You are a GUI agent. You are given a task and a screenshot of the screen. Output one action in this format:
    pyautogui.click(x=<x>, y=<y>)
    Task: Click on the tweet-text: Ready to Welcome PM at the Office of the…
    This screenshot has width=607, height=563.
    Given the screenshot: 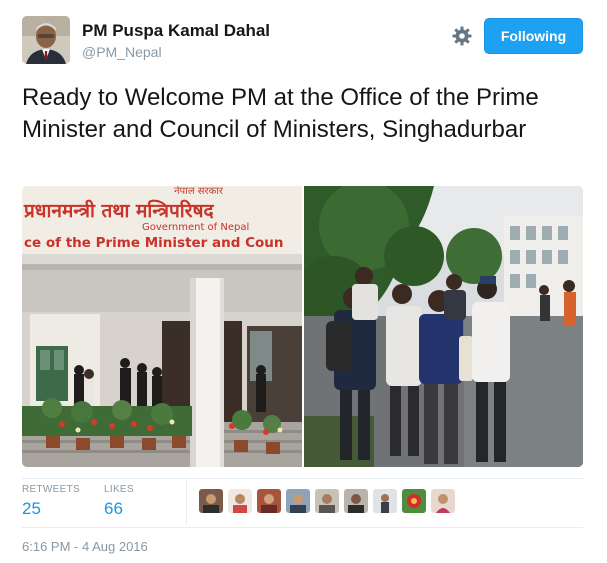 What is the action you would take?
    pyautogui.click(x=280, y=113)
    